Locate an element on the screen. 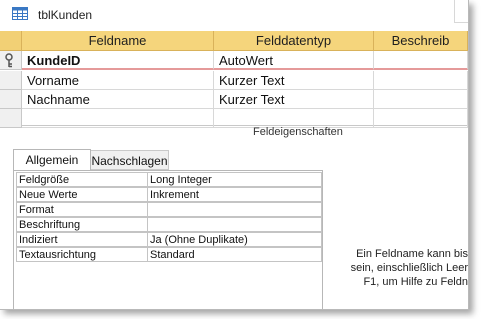 This screenshot has width=482, height=319. field-properties-label: Feldeigenschaften is located at coordinates (298, 132).